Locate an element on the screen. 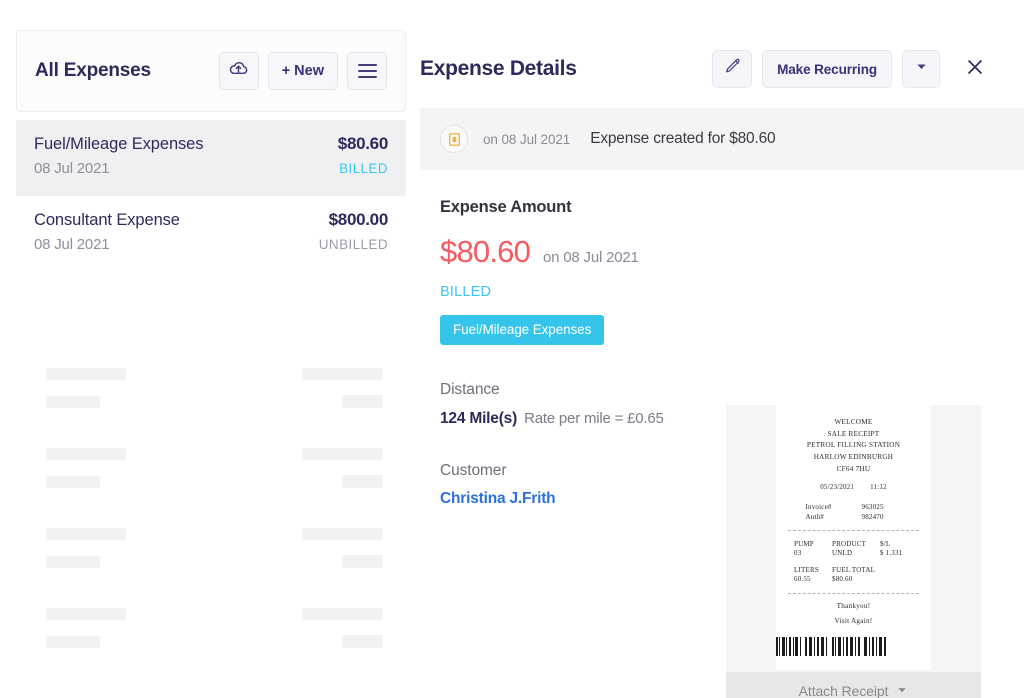 This screenshot has height=698, width=1024. activity-date: on 08 Jul 2021 is located at coordinates (527, 139).